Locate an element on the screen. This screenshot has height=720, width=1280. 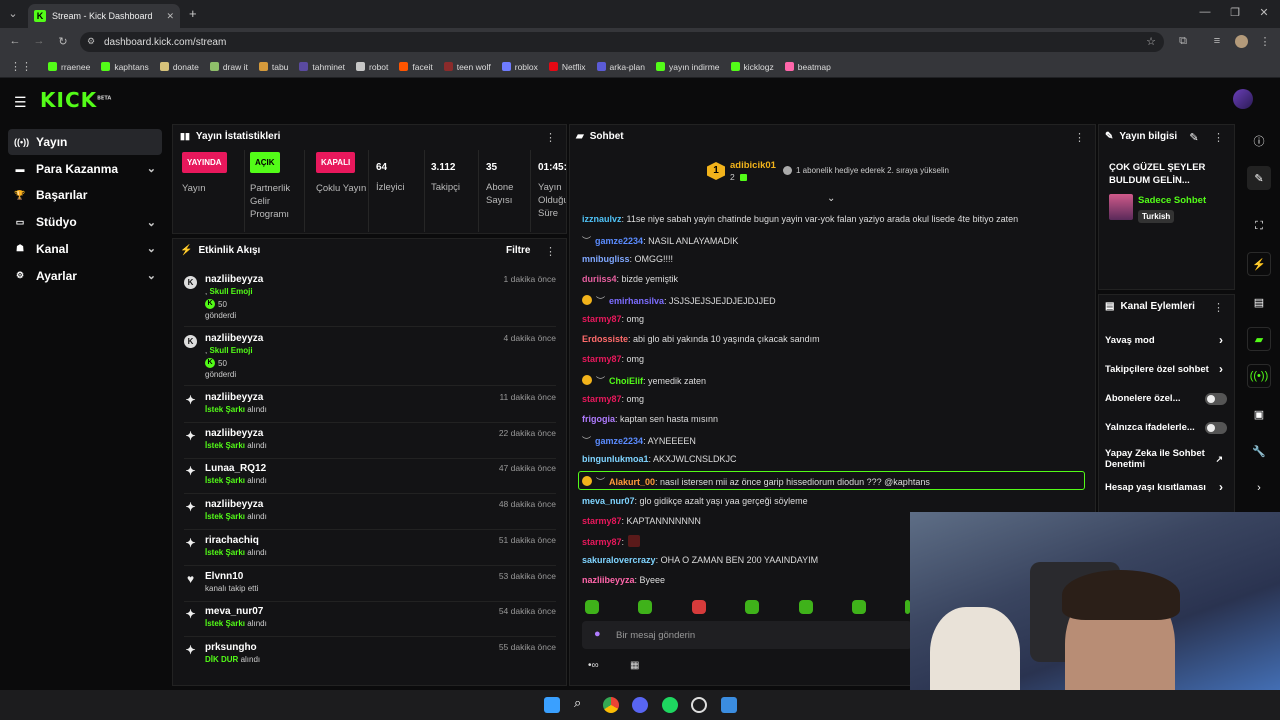
bookmark-item: kaphtans is located at coordinates (125, 67).